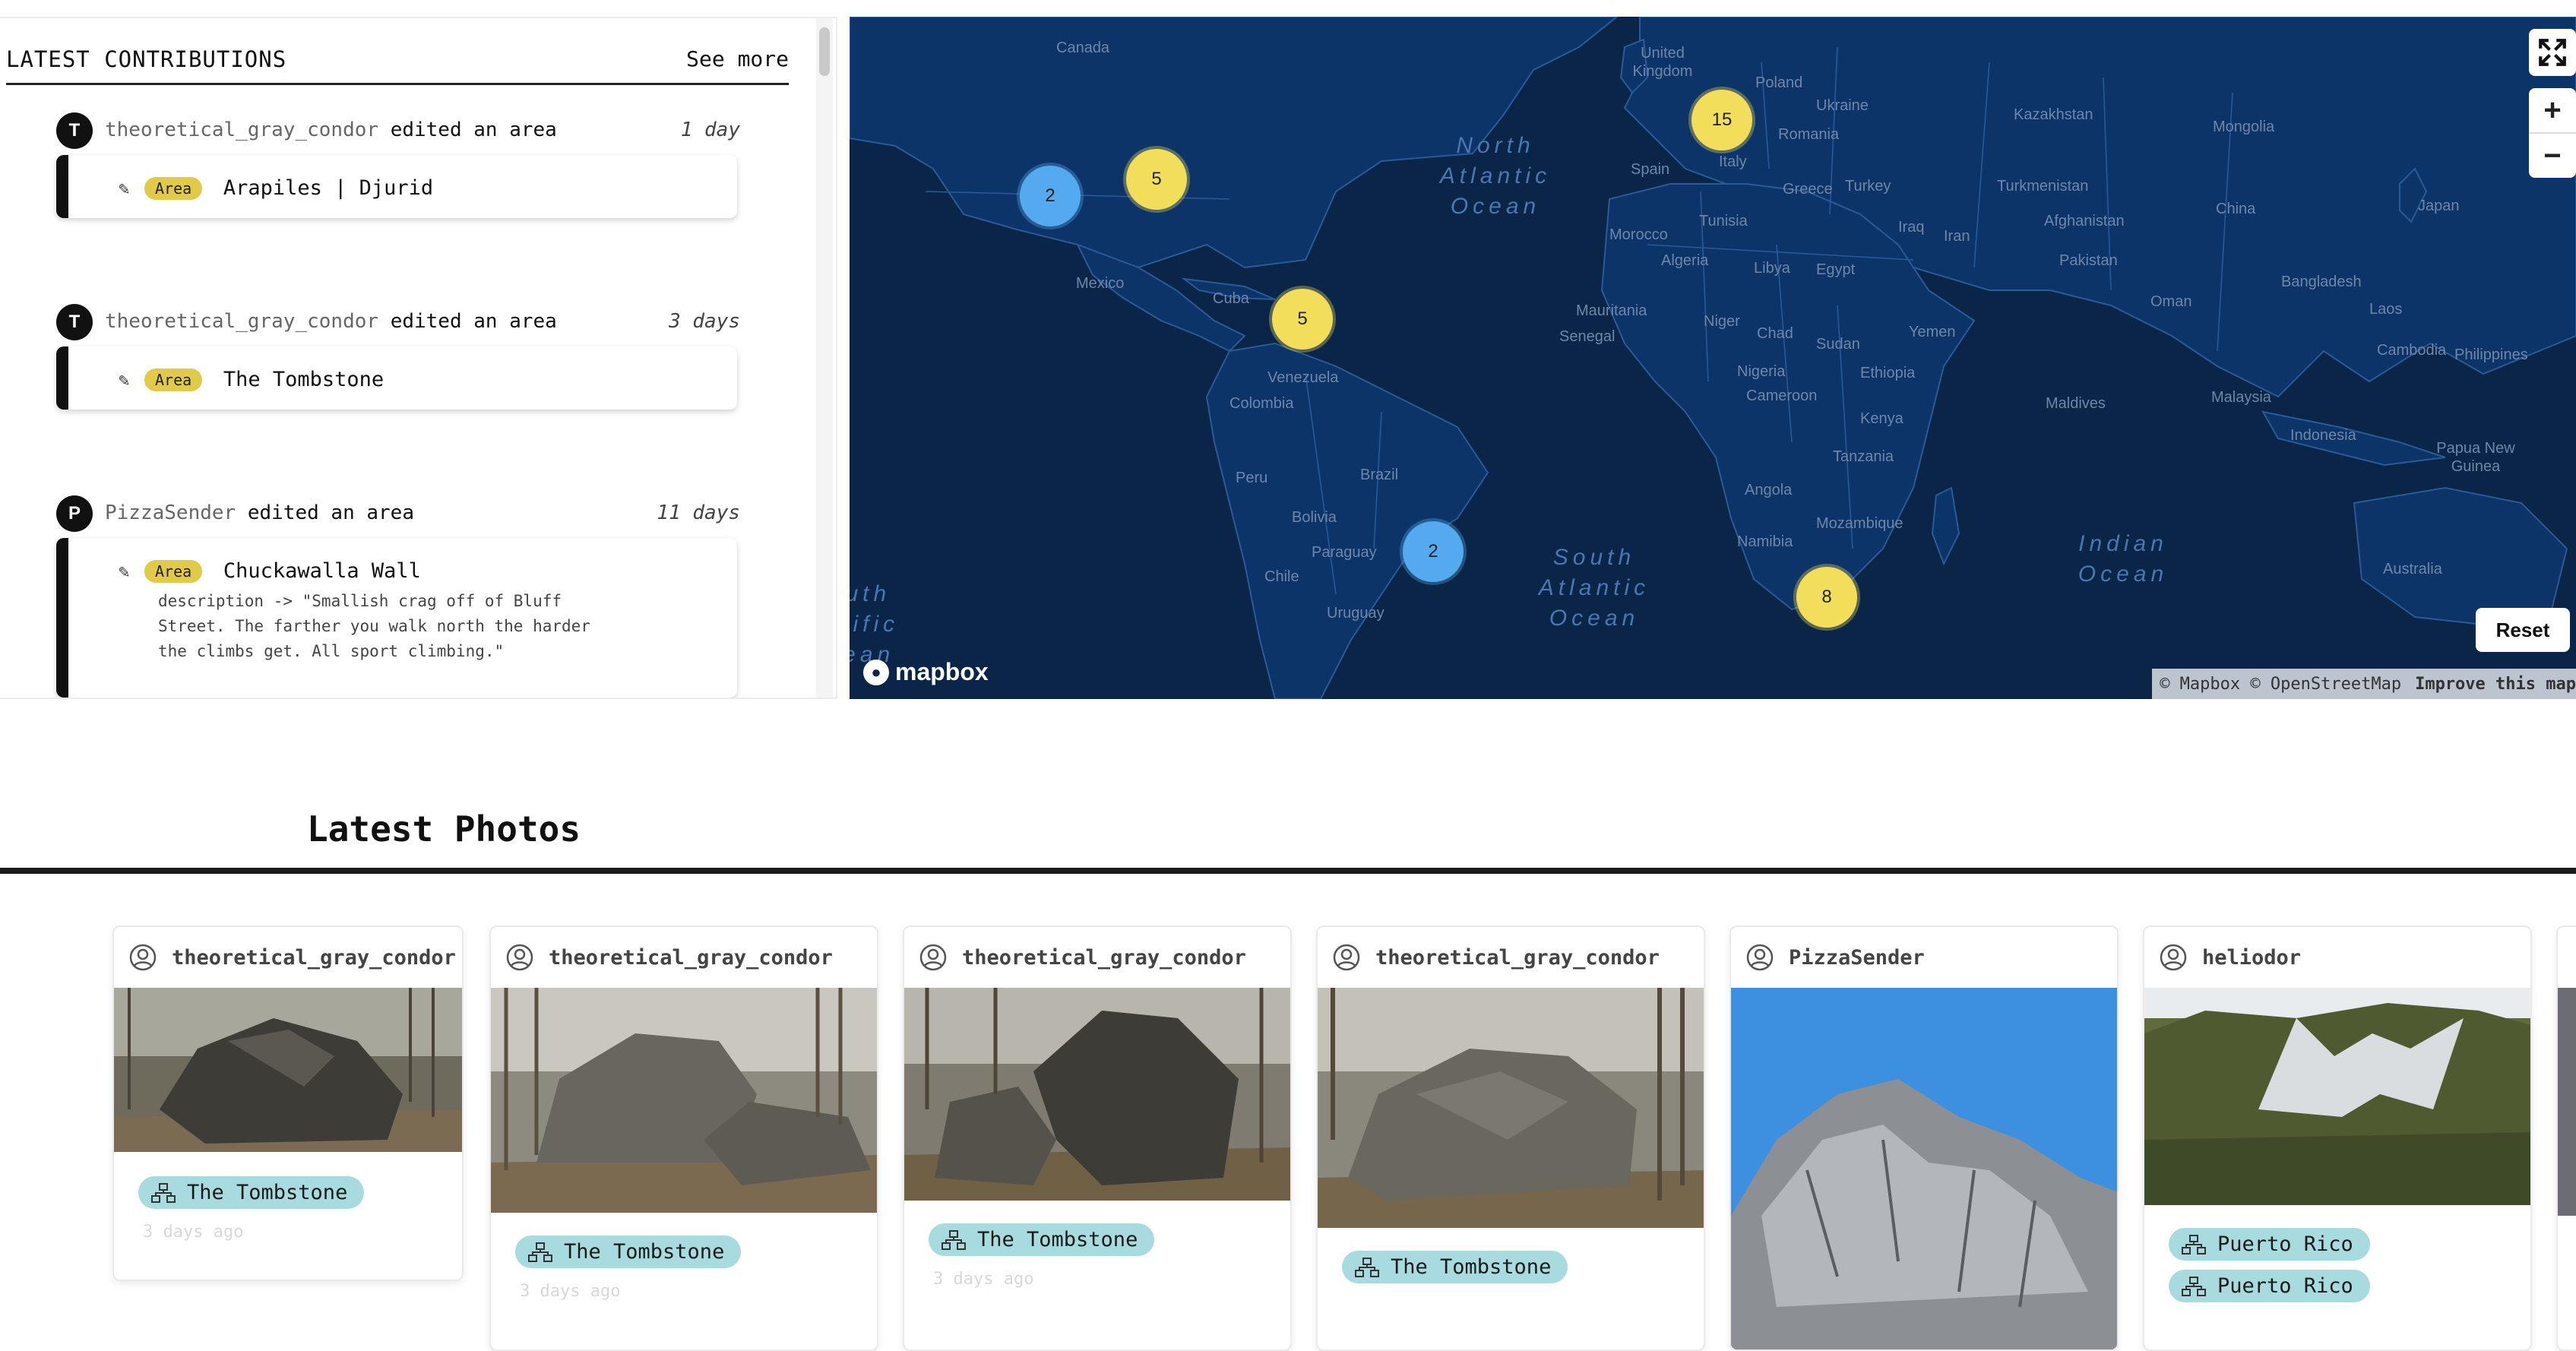 Image resolution: width=2576 pixels, height=1351 pixels. Describe the element at coordinates (942, 671) in the screenshot. I see `mapbox-logo-text: mapbox` at that location.